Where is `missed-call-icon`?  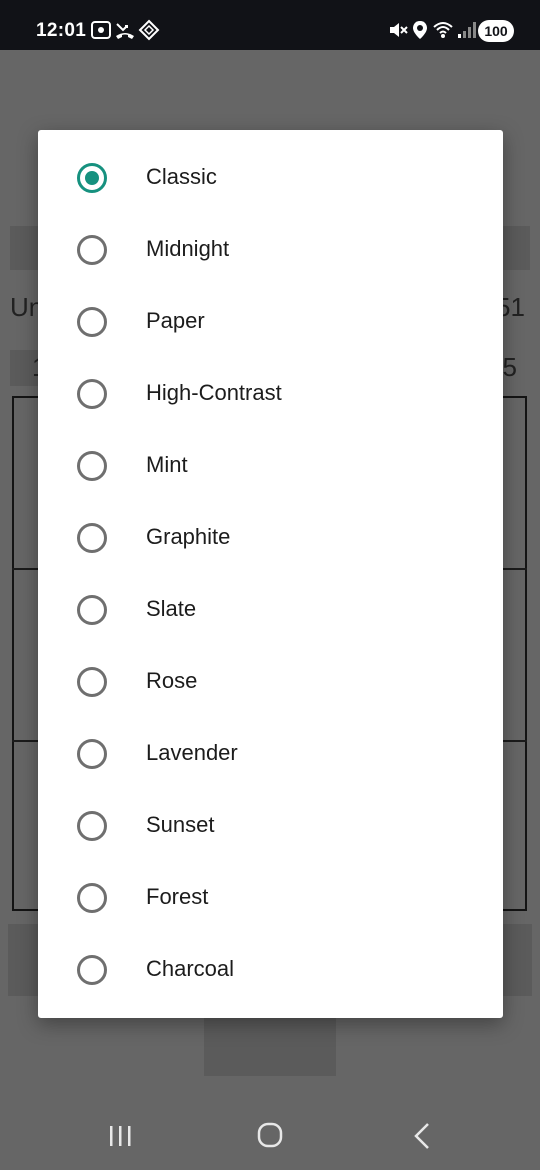 missed-call-icon is located at coordinates (125, 31).